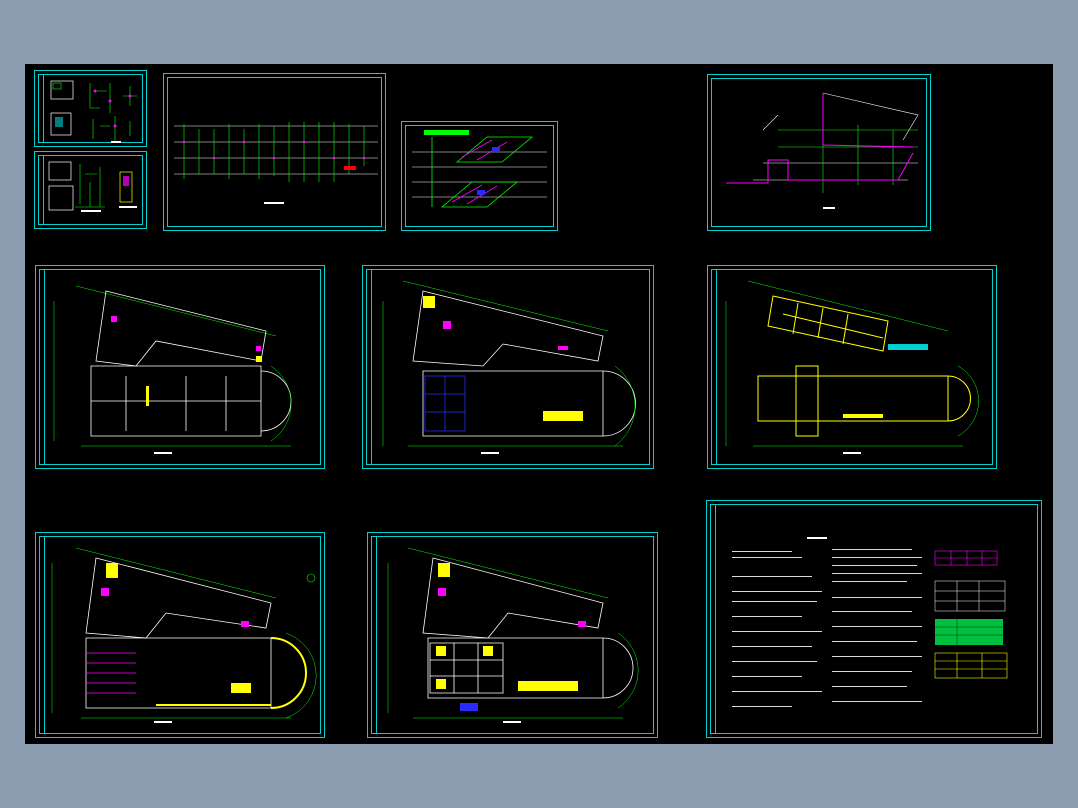 Image resolution: width=1078 pixels, height=808 pixels. I want to click on sheet-riser-diagram, so click(274, 152).